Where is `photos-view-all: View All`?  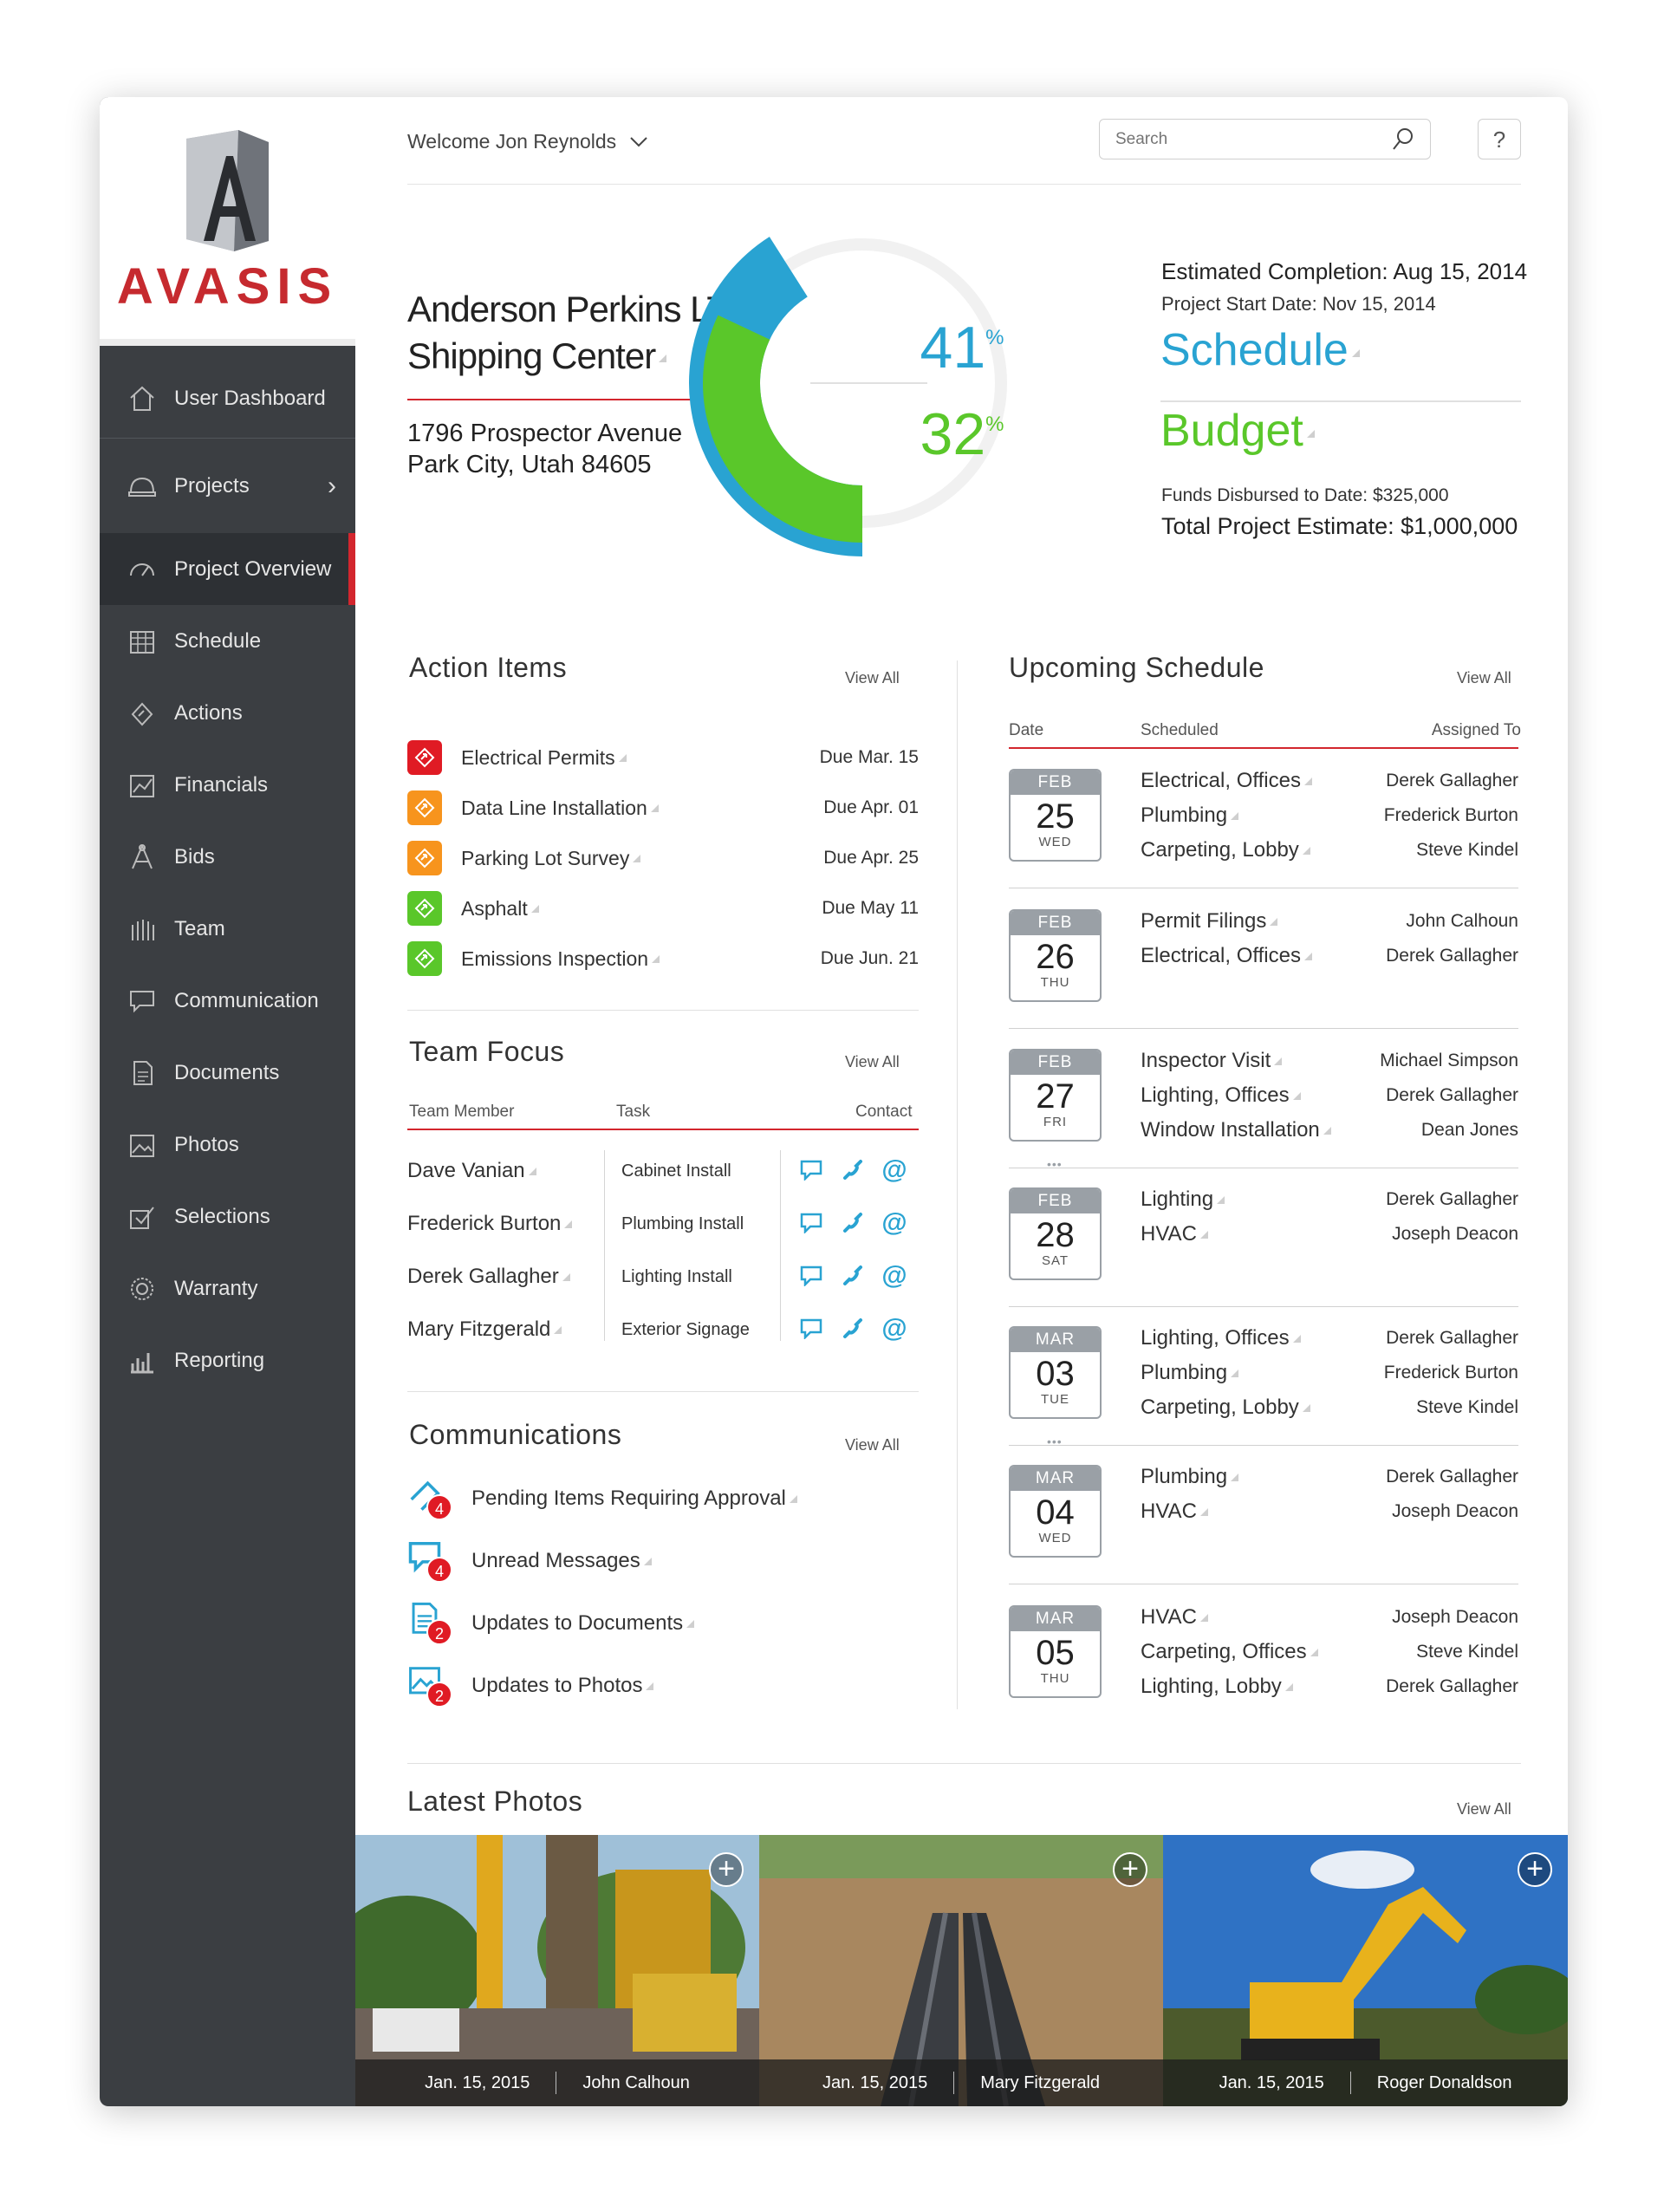
photos-view-all: View All is located at coordinates (1484, 1809).